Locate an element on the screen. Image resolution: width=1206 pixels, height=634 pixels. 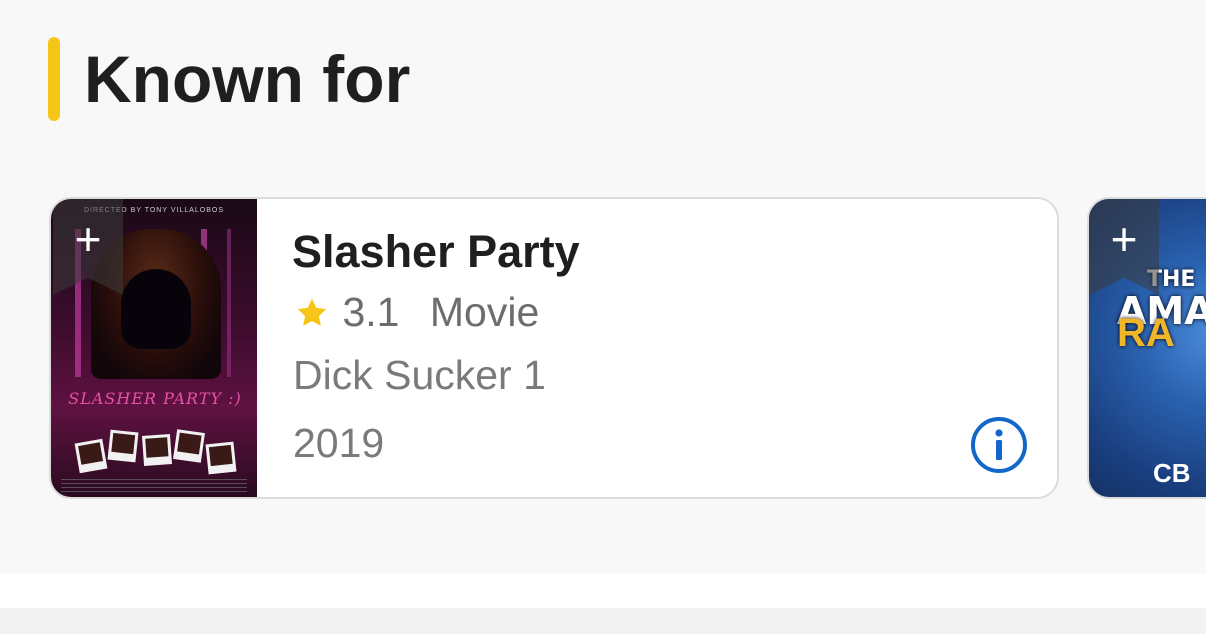
info-icon is located at coordinates (999, 445).